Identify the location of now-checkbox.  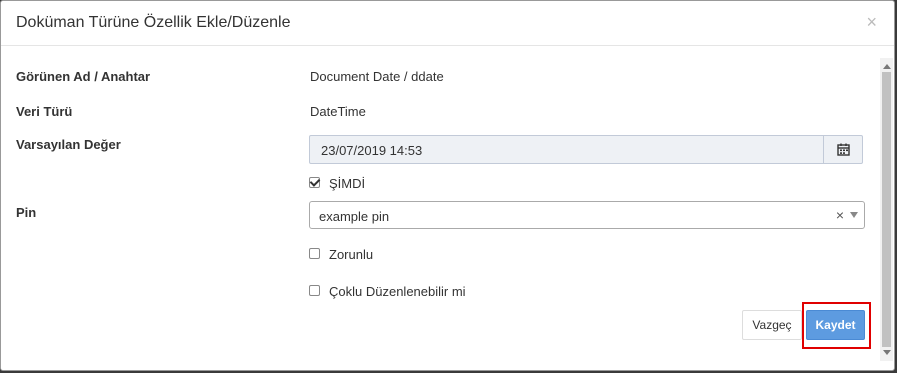
(314, 182).